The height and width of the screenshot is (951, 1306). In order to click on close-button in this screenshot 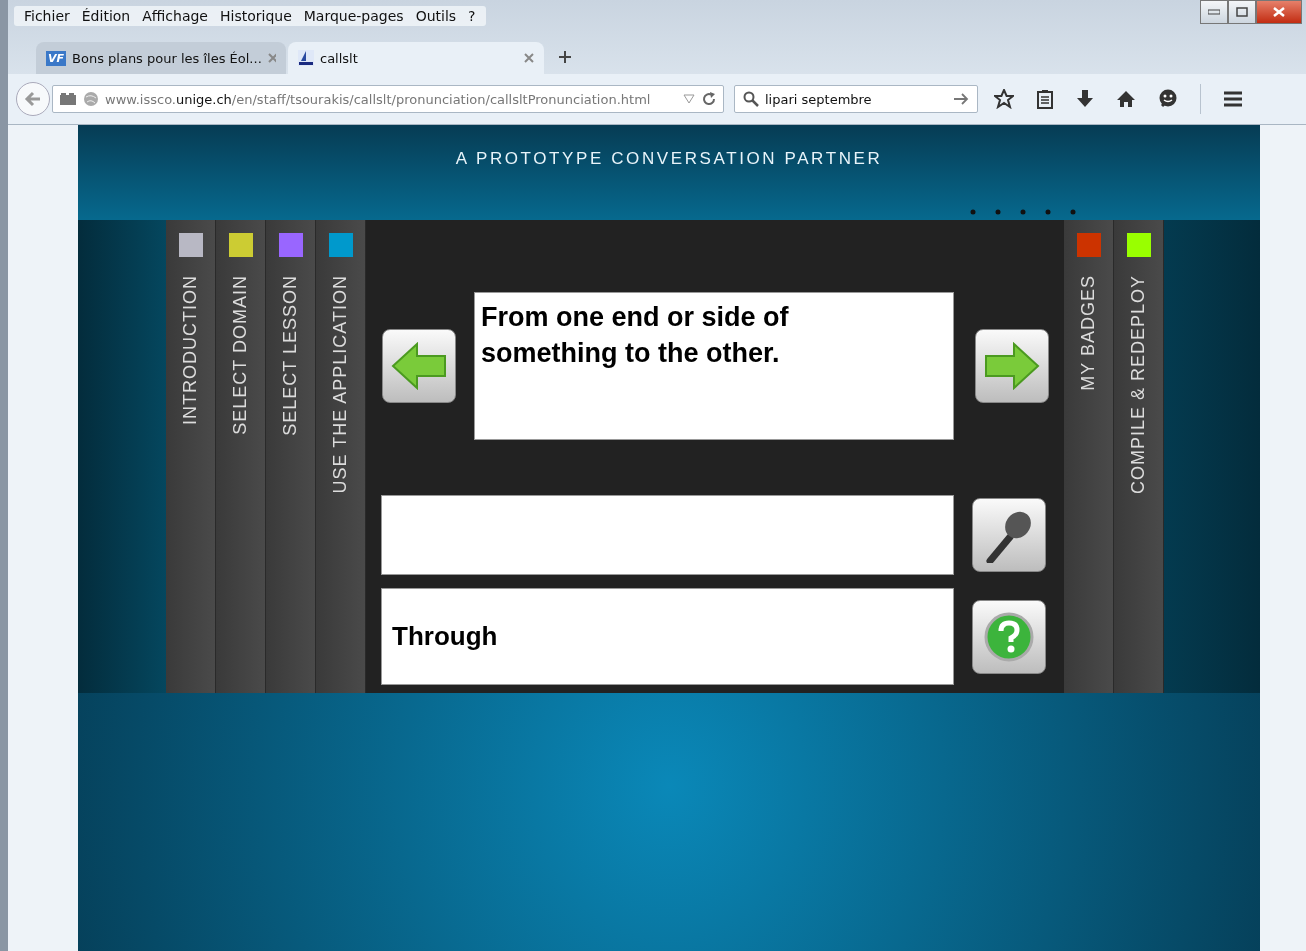, I will do `click(1279, 12)`.